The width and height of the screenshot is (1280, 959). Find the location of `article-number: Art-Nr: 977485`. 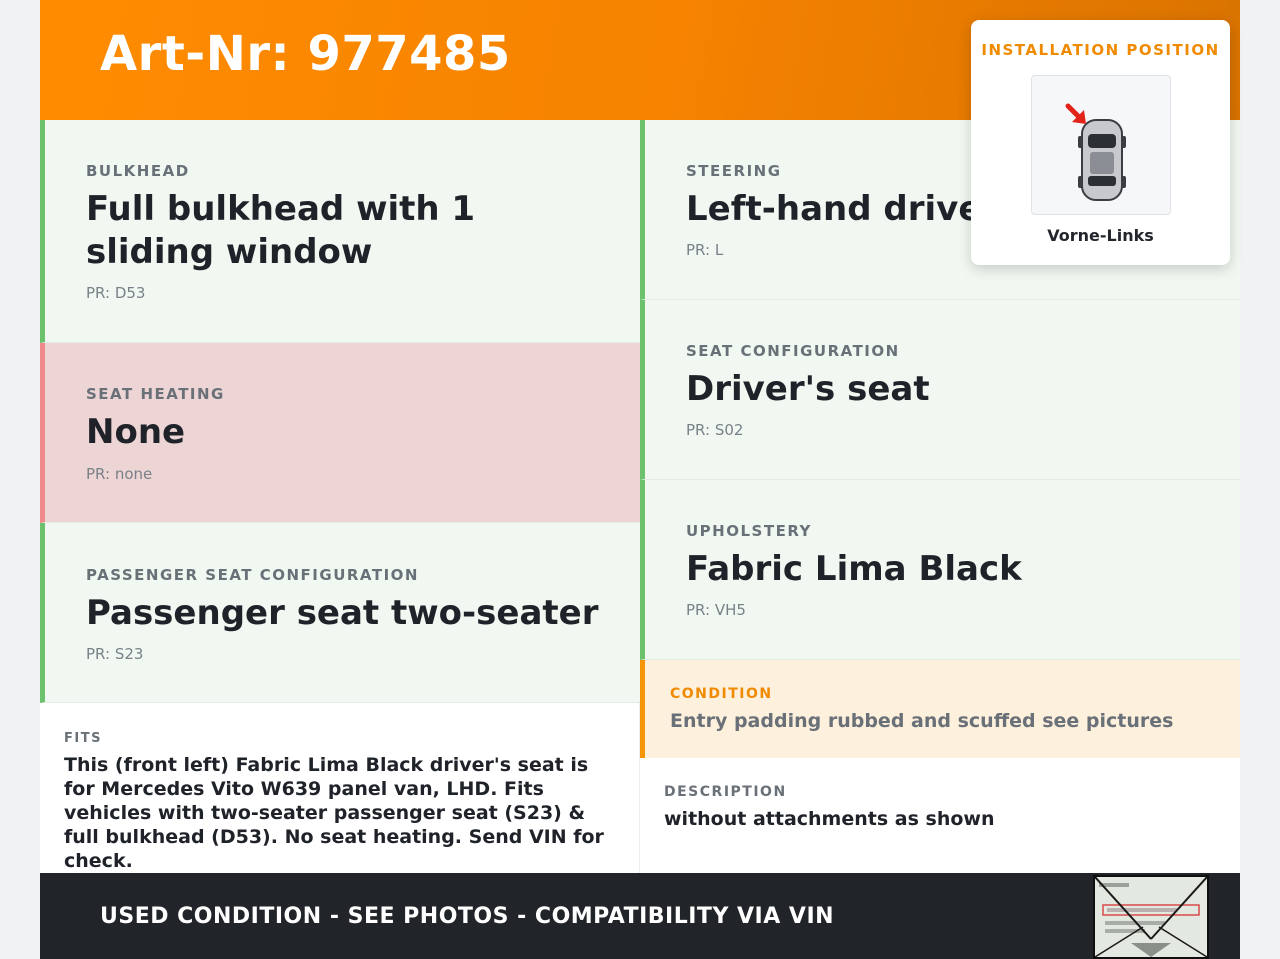

article-number: Art-Nr: 977485 is located at coordinates (305, 54).